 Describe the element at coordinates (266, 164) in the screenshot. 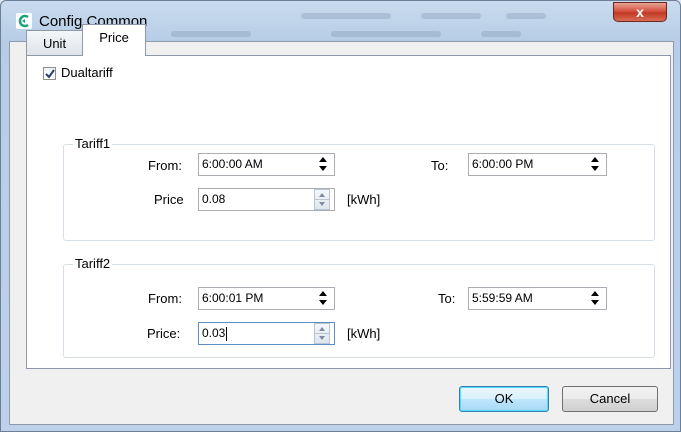

I see `tariff1-from-field: 6:00:00 AM` at that location.